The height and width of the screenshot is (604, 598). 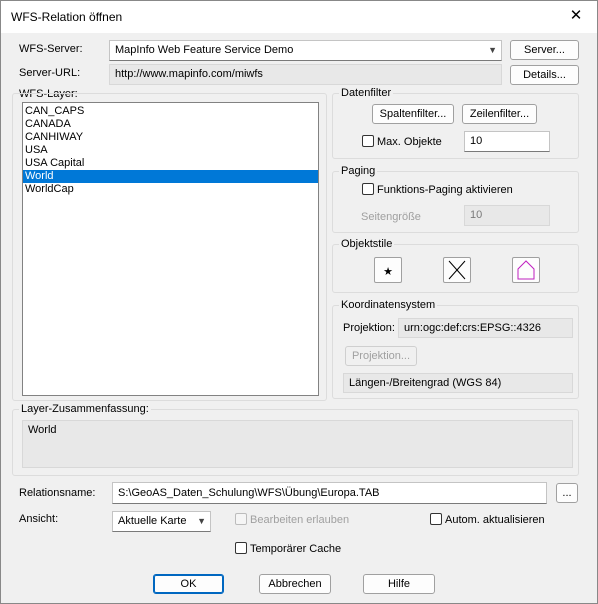 What do you see at coordinates (399, 584) in the screenshot?
I see `help-button: Hilfe` at bounding box center [399, 584].